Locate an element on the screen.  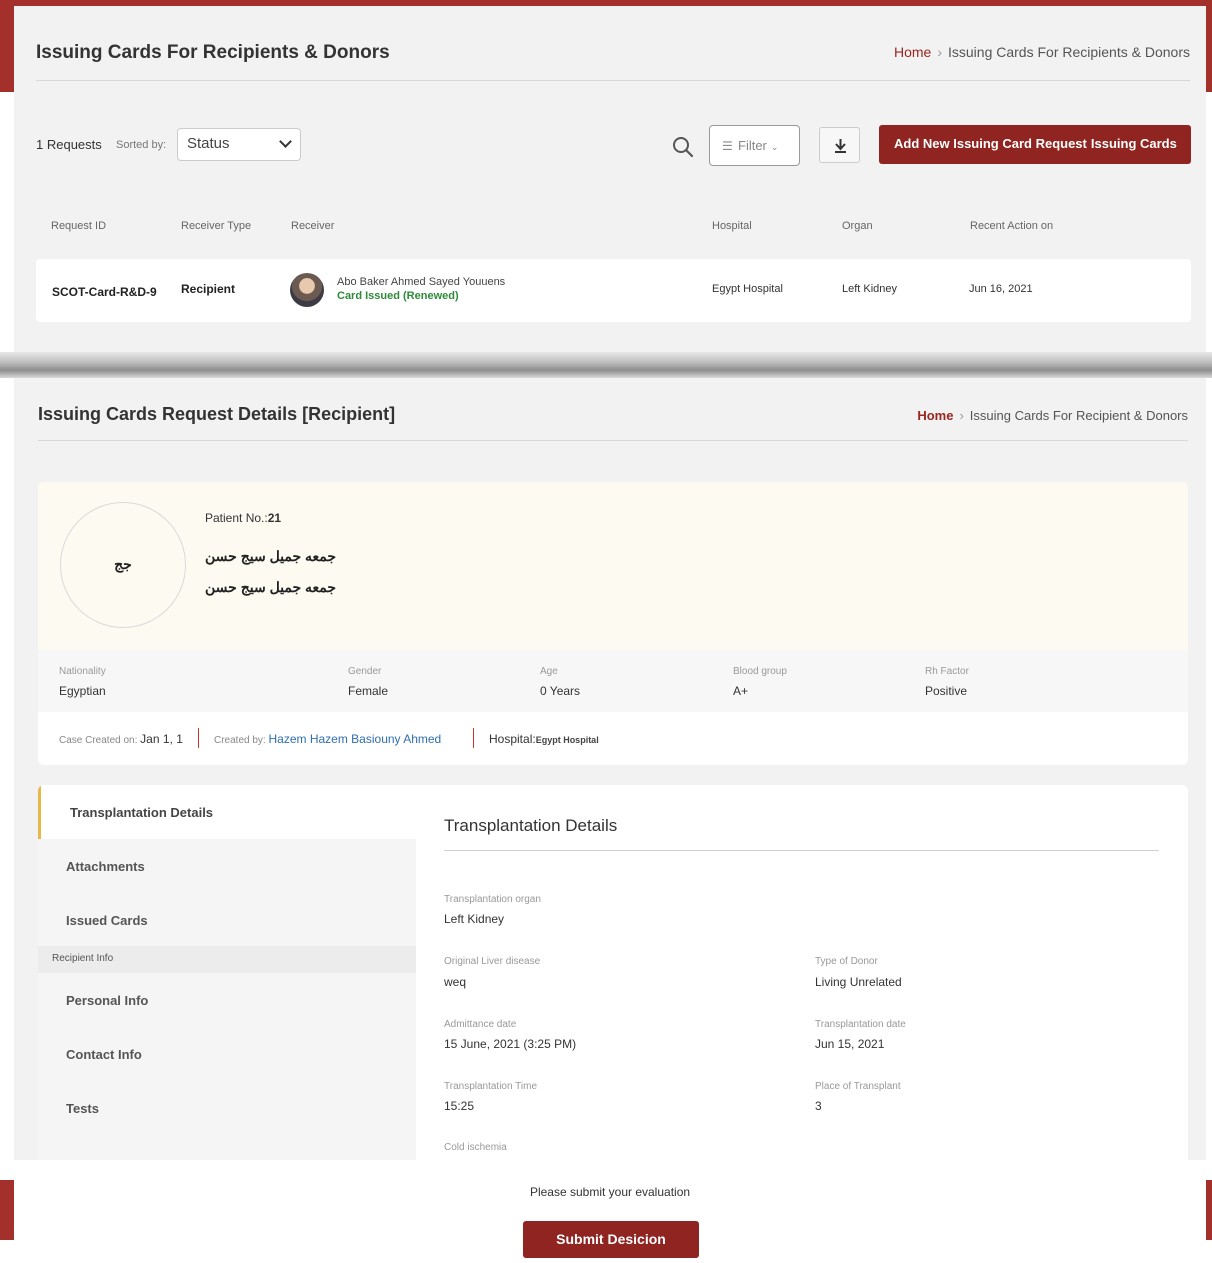
transplant-date-value: Jun 15, 2021 is located at coordinates (850, 1044).